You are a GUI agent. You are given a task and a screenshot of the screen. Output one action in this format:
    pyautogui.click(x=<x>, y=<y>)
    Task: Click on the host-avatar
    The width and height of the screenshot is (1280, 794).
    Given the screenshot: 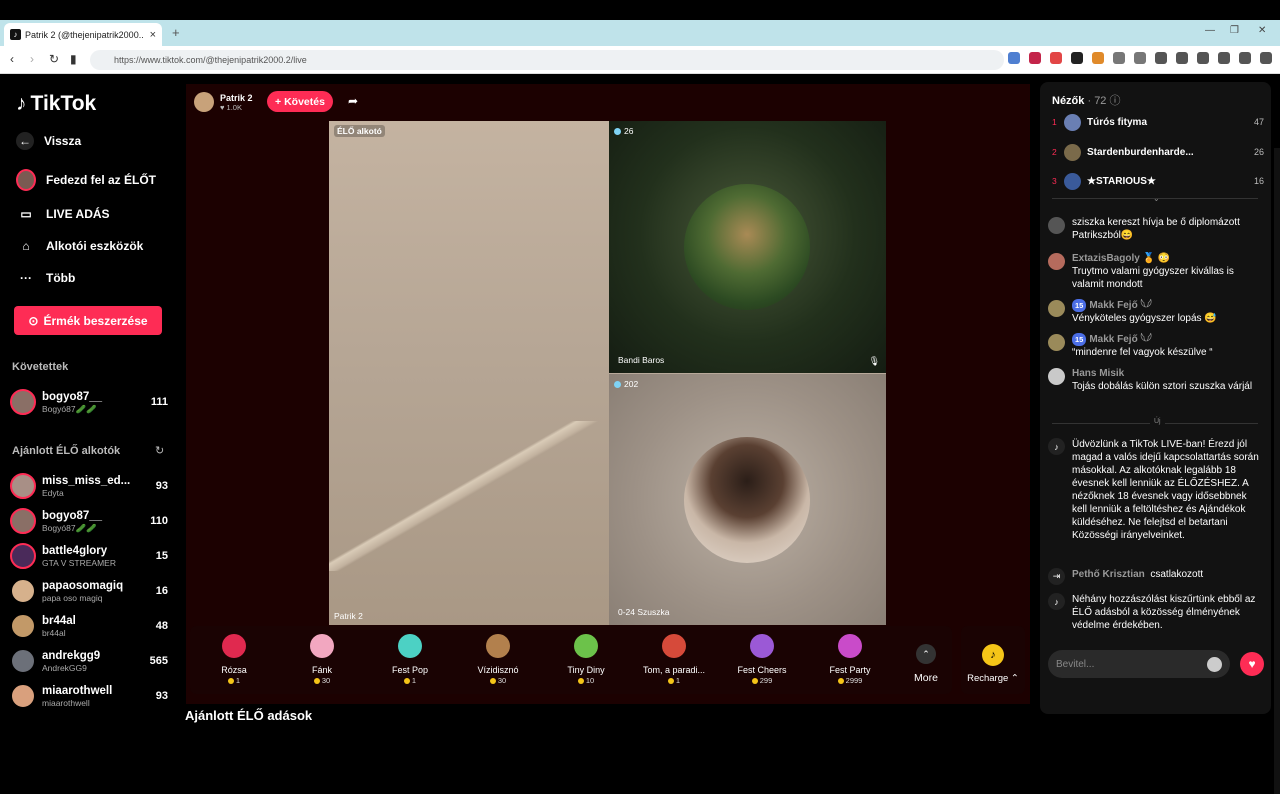 What is the action you would take?
    pyautogui.click(x=204, y=102)
    